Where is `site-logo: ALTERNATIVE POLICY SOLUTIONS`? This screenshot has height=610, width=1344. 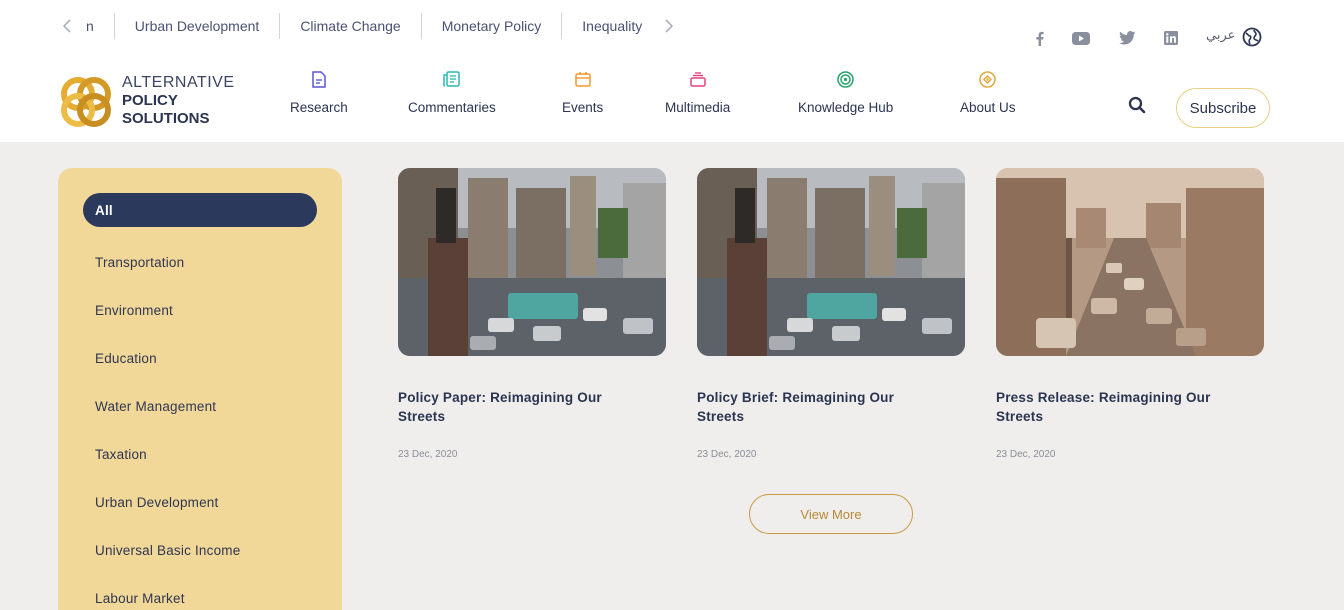 site-logo: ALTERNATIVE POLICY SOLUTIONS is located at coordinates (146, 103).